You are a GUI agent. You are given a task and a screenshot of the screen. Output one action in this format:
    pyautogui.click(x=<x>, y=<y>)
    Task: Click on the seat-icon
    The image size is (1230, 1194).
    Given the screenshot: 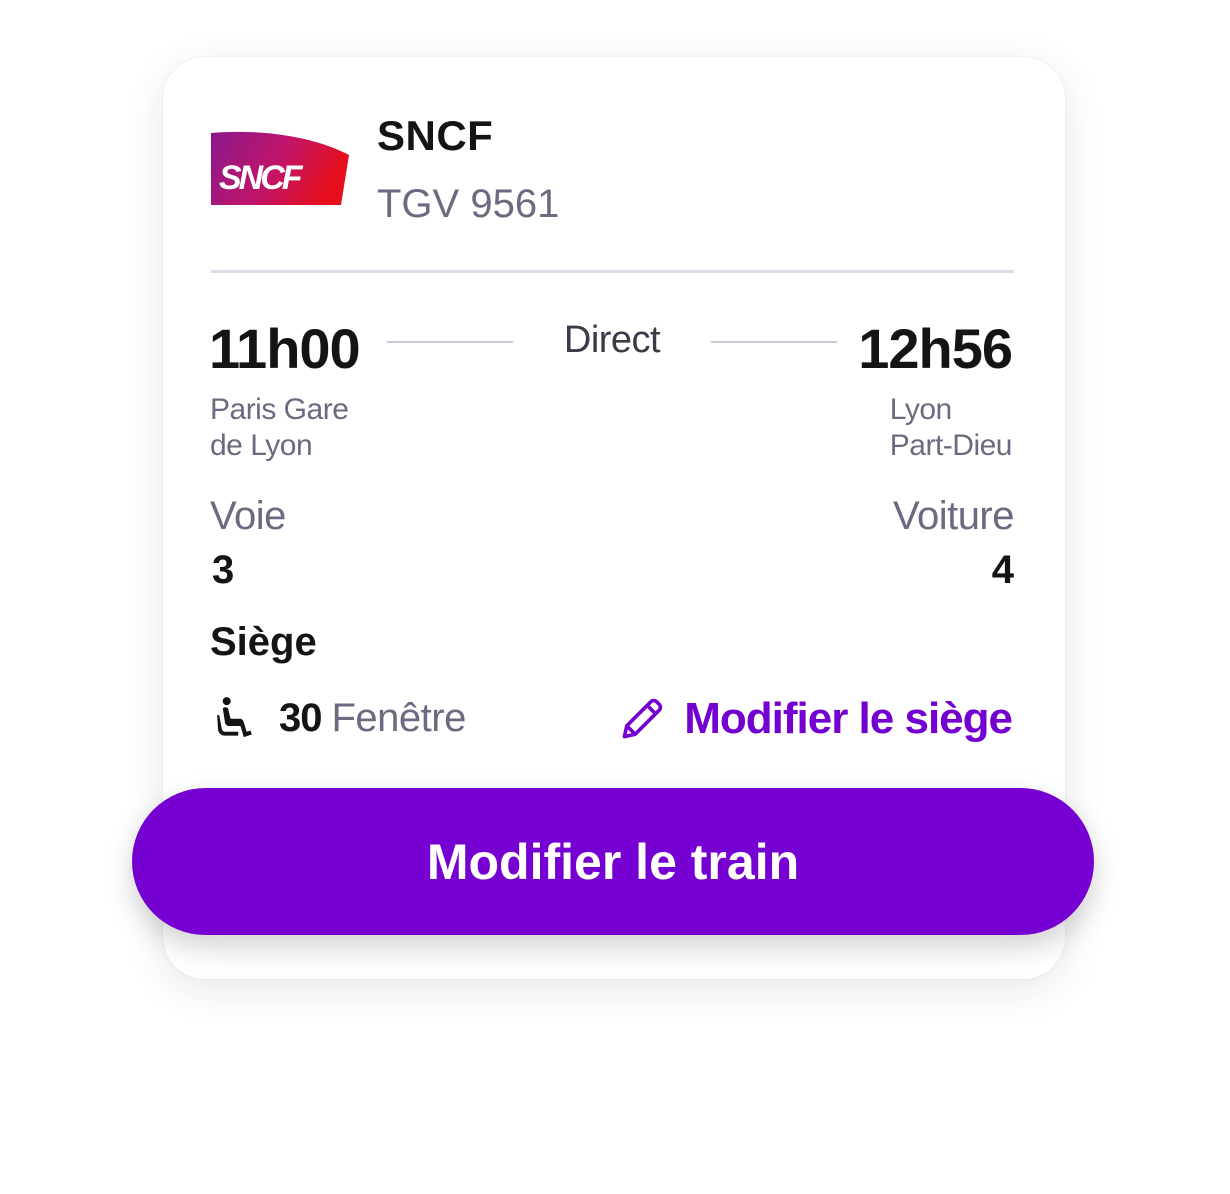 What is the action you would take?
    pyautogui.click(x=234, y=717)
    